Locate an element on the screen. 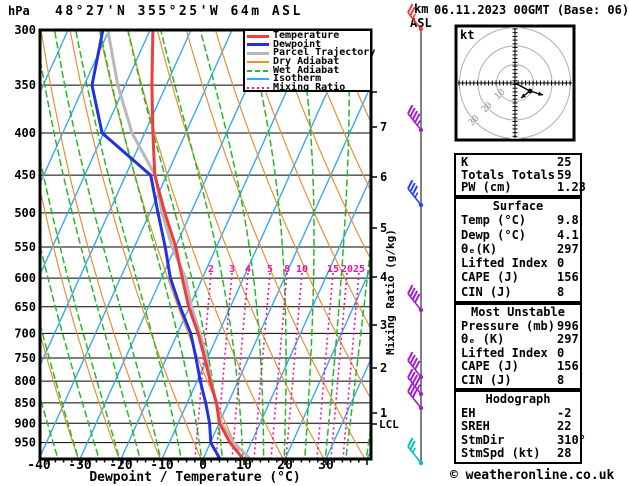  pressure-tick-label: 600 is located at coordinates (25, 278).